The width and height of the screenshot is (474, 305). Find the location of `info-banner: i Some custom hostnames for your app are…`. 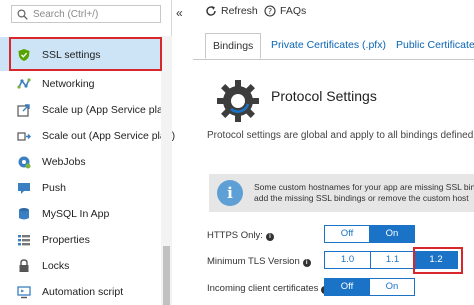

info-banner: i Some custom hostnames for your app are… is located at coordinates (341, 193).